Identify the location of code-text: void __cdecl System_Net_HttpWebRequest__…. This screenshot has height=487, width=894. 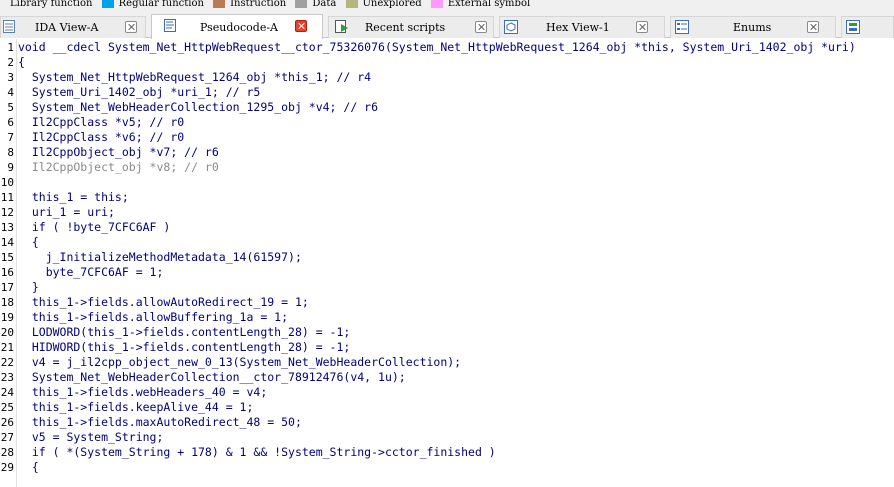
(437, 47).